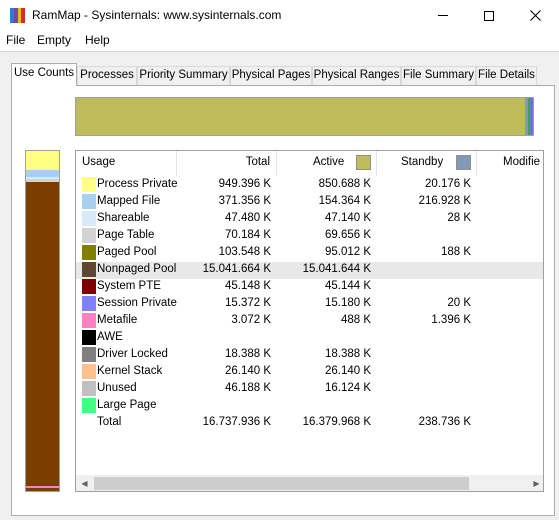 Image resolution: width=559 pixels, height=520 pixels. I want to click on usage-header-label: Usage, so click(99, 162).